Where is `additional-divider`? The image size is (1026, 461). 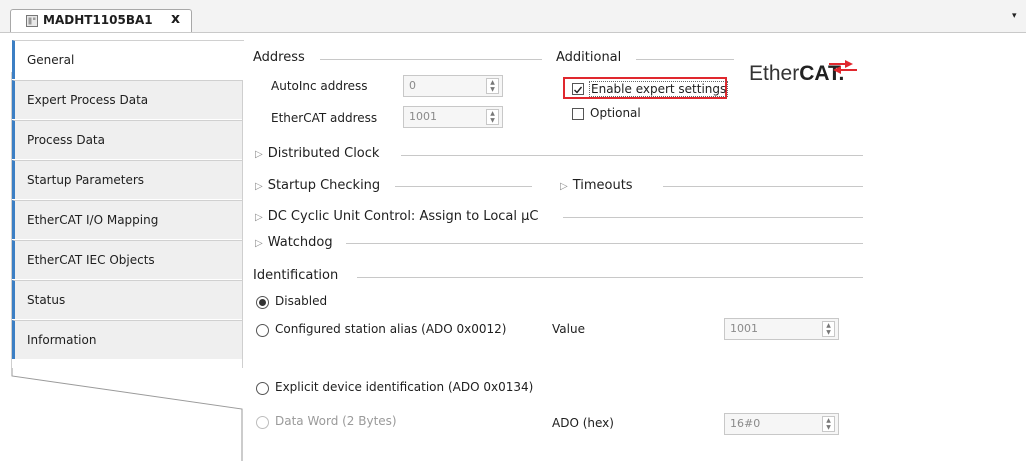
additional-divider is located at coordinates (685, 59).